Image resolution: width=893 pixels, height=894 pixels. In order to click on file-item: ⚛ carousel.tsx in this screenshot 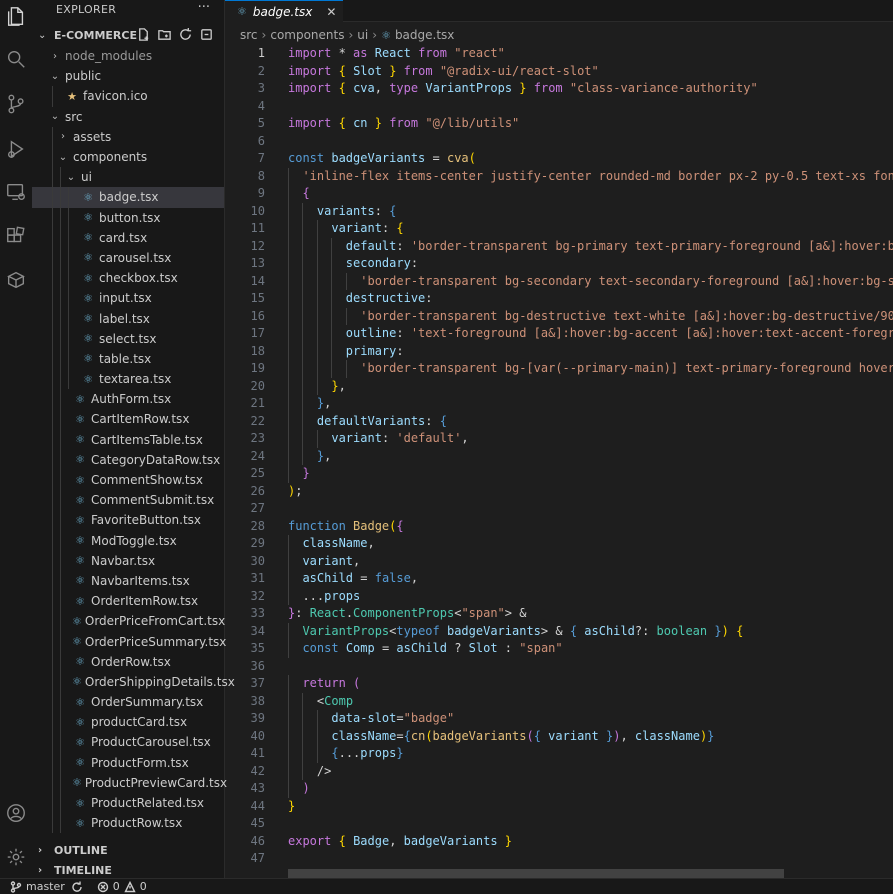, I will do `click(128, 258)`.